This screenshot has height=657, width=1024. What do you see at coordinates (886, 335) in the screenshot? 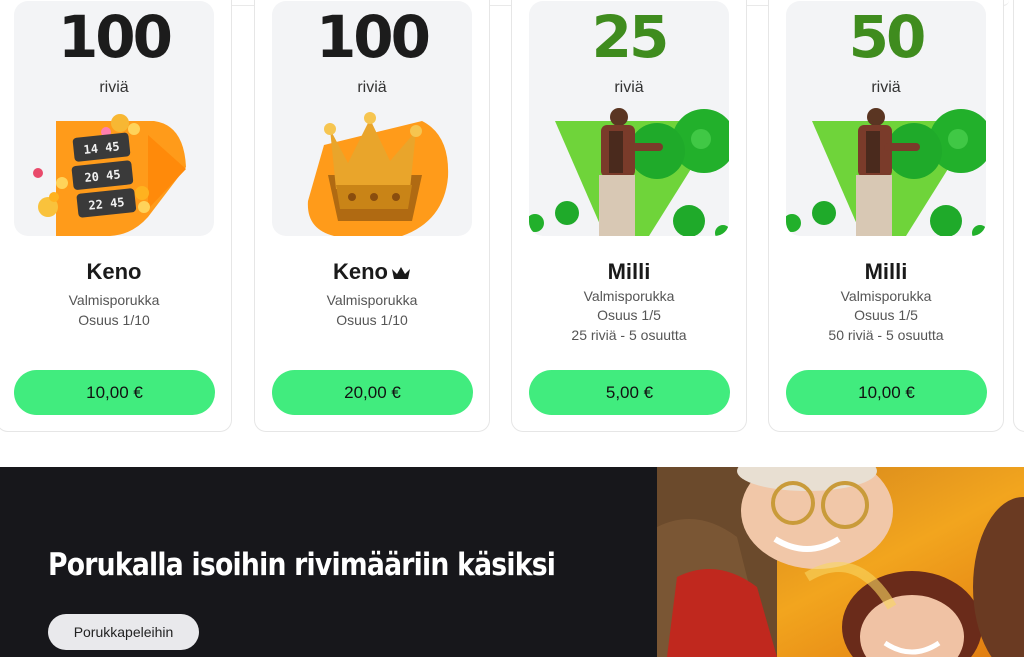
I see `game-description-line: 50 riviä - 5 osuutta` at bounding box center [886, 335].